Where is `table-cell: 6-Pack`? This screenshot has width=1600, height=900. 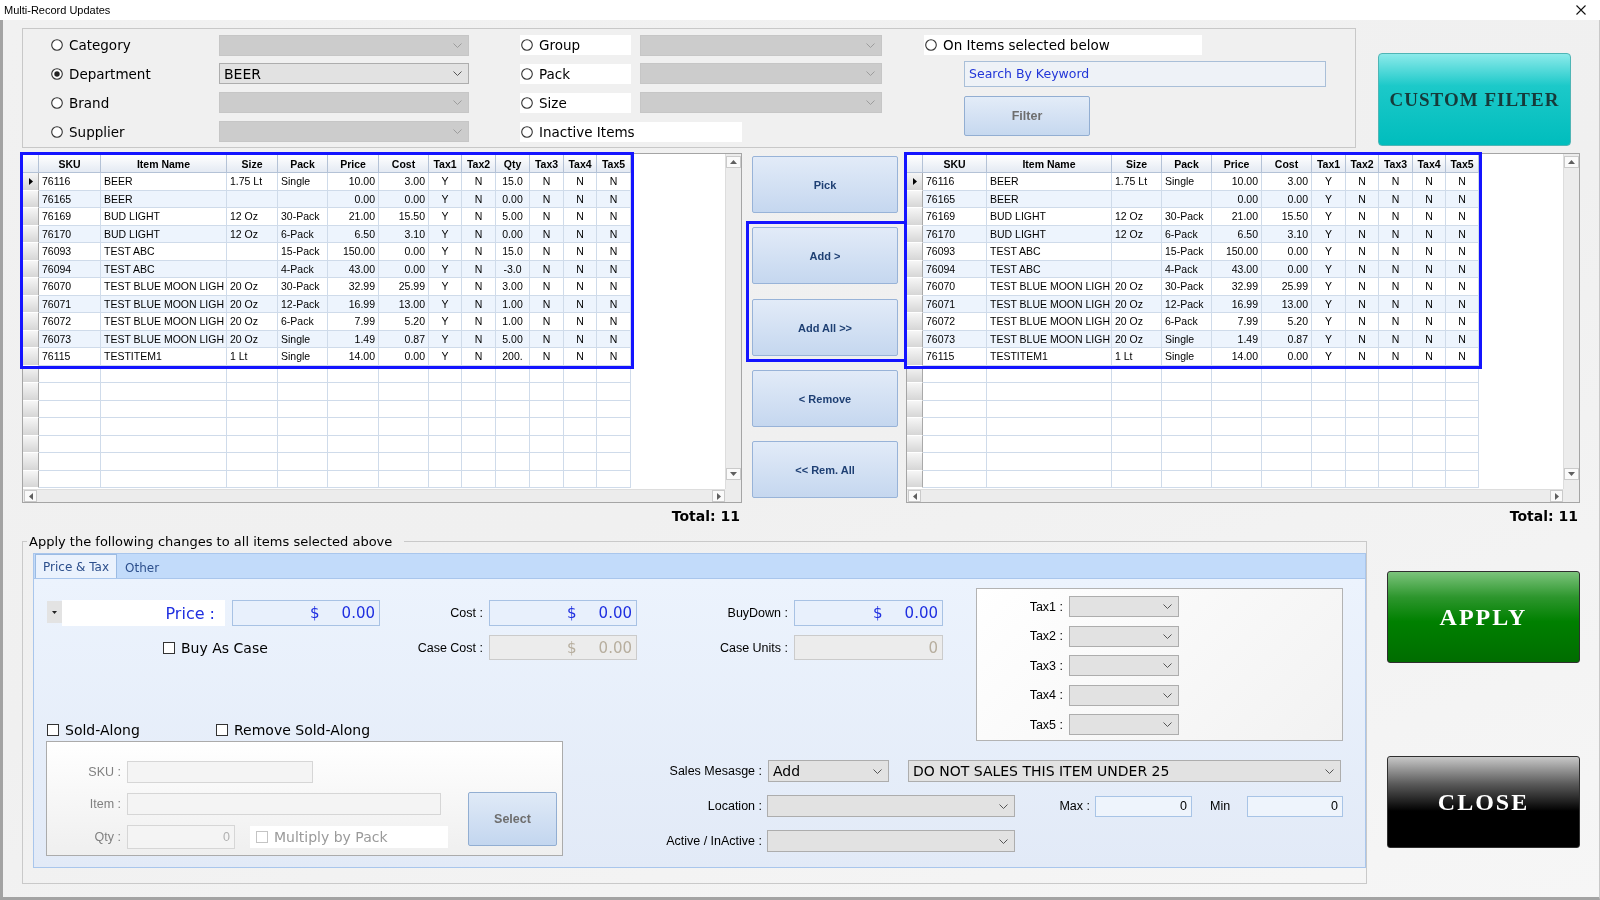 table-cell: 6-Pack is located at coordinates (1187, 322).